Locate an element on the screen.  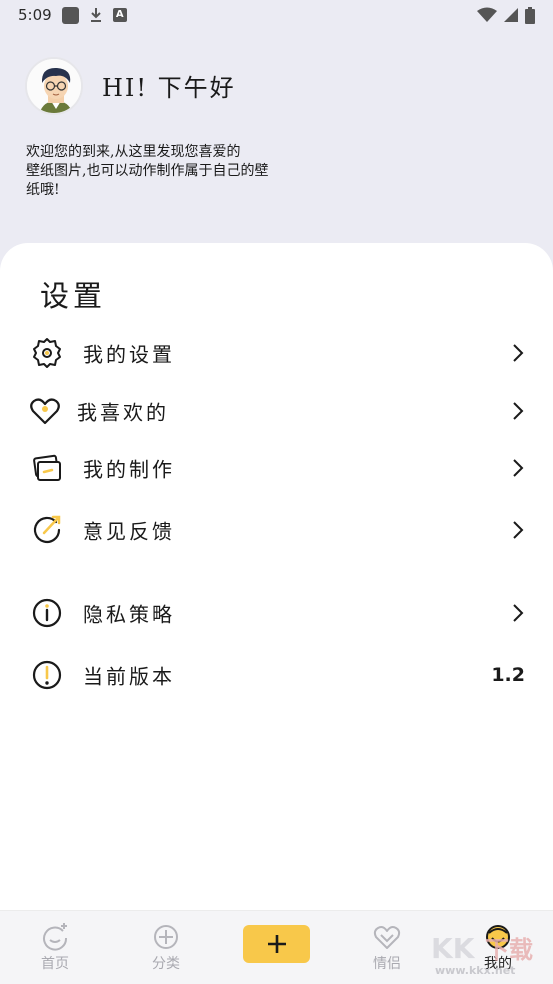
menu-item-feedback: 意见反馈 is located at coordinates (276, 530).